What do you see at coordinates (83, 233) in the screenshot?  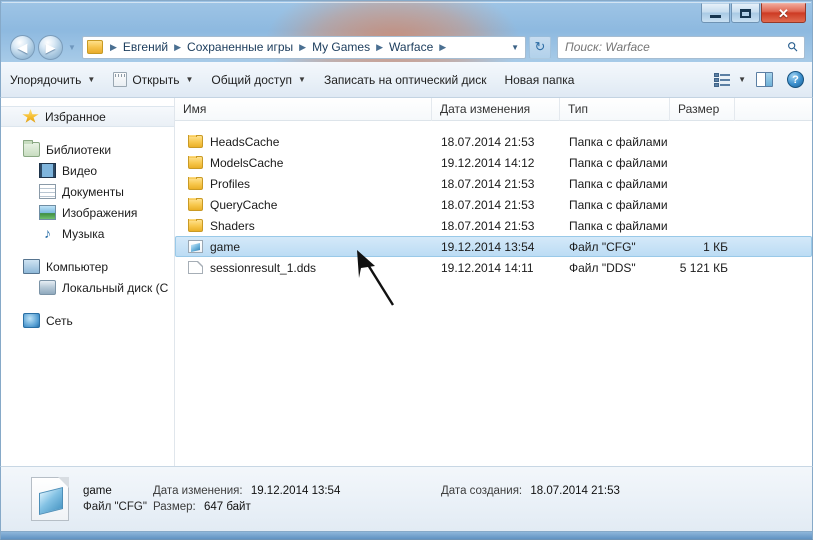 I see `sidebar-item-label: Музыка` at bounding box center [83, 233].